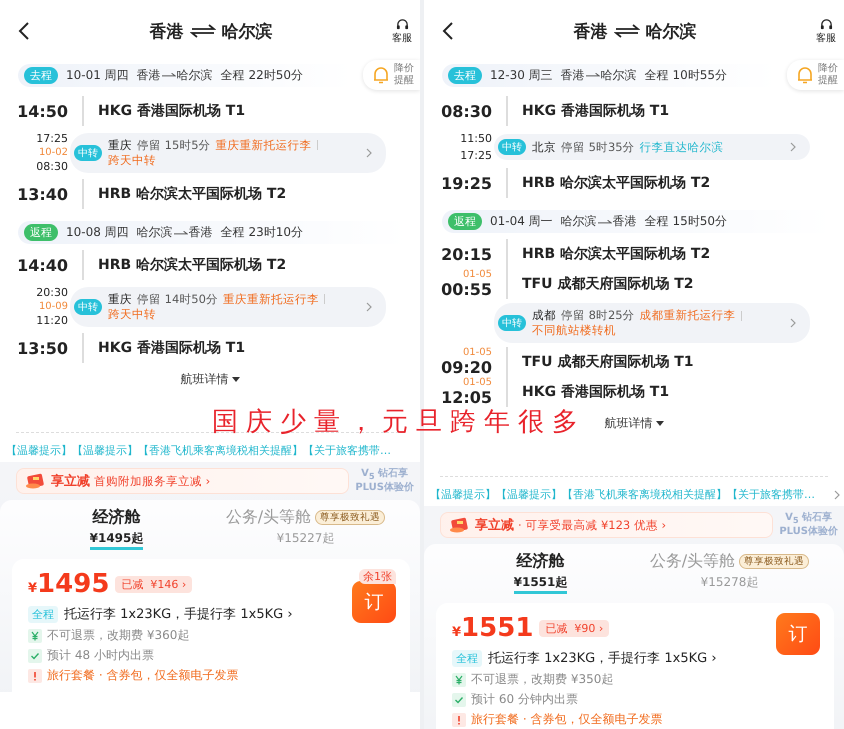 Image resolution: width=844 pixels, height=729 pixels. I want to click on leg-duration: 全程 10时55分, so click(686, 75).